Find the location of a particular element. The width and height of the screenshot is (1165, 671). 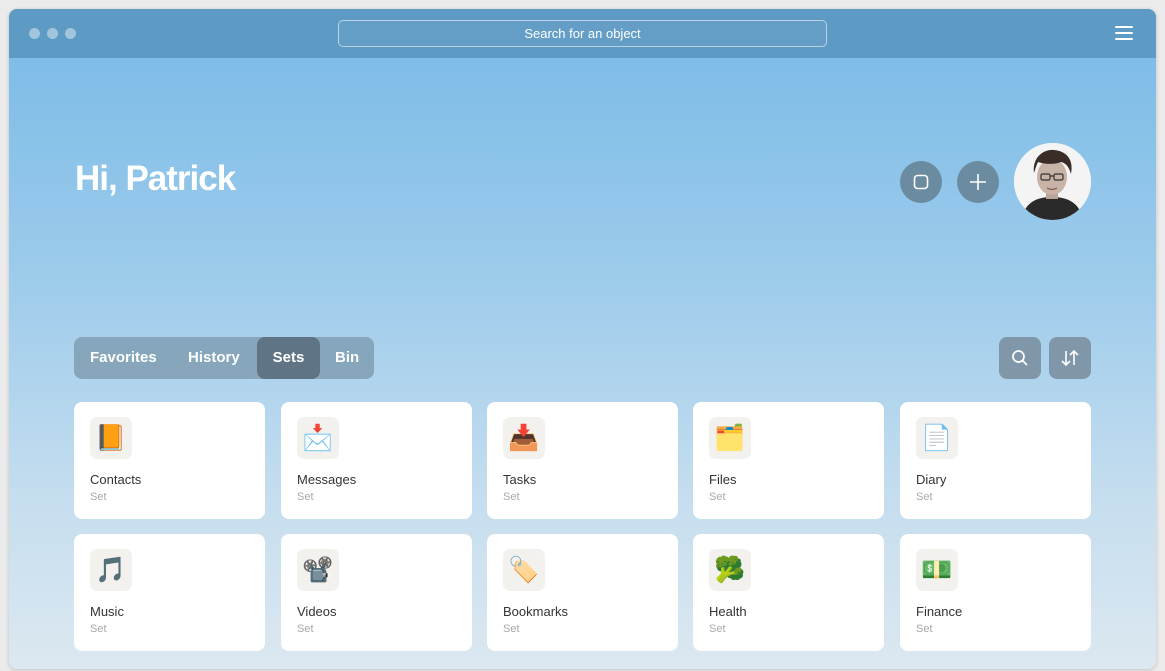

set-card-finance: 💵 Finance Set is located at coordinates (995, 592).